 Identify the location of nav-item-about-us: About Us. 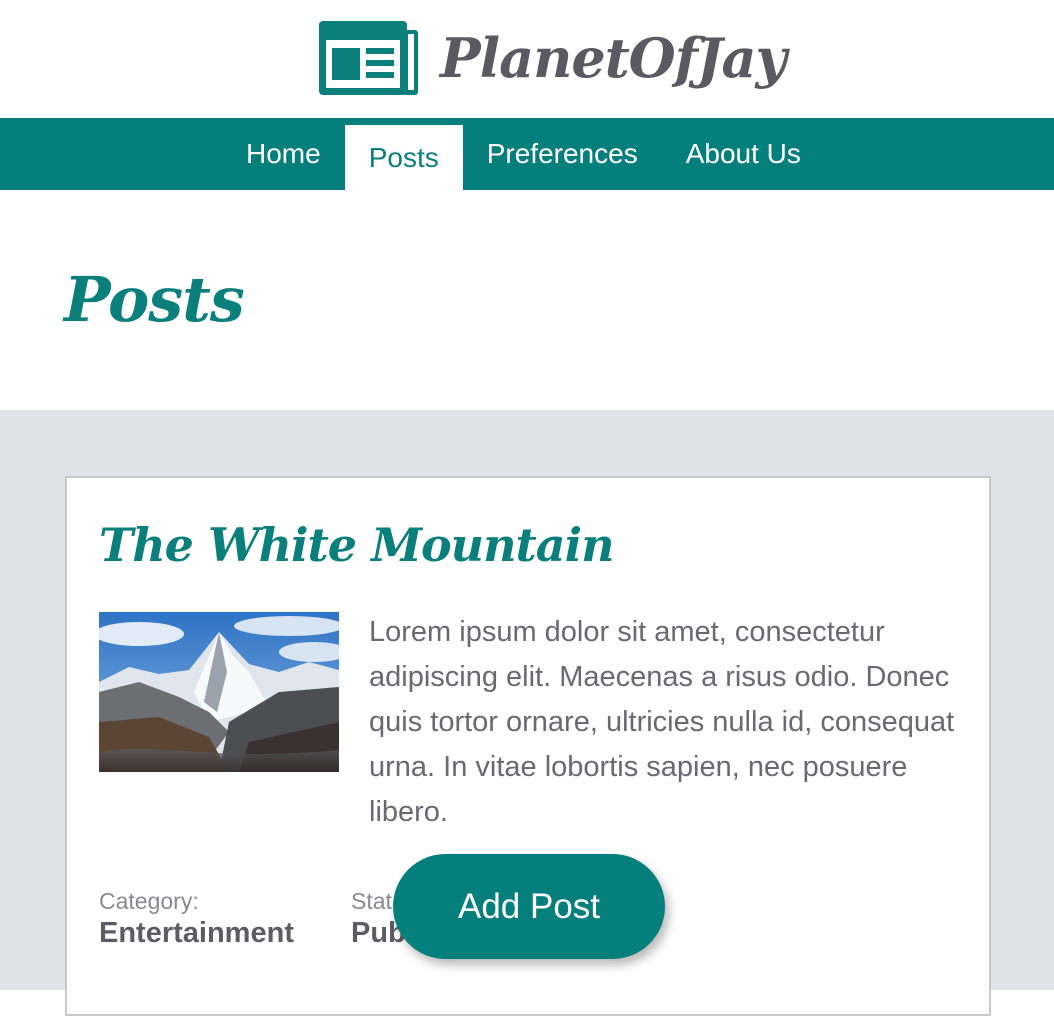
(743, 154).